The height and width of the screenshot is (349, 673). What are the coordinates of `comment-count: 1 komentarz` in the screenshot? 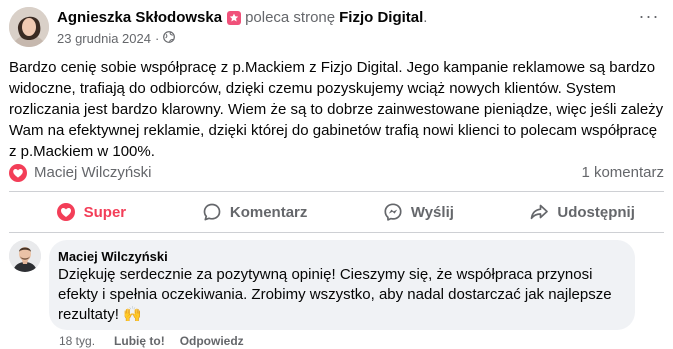 It's located at (622, 172).